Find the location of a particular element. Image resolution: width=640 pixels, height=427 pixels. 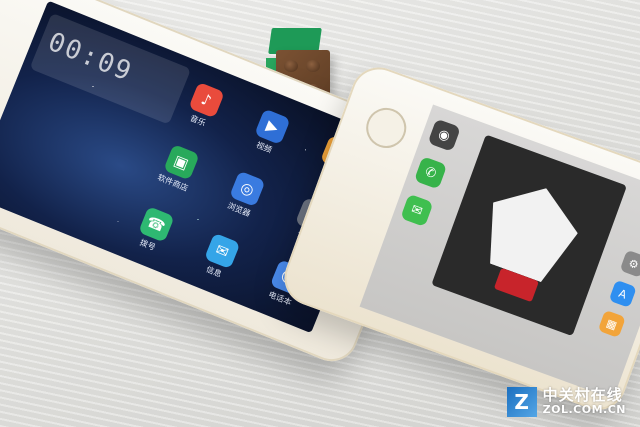

zol-logo: Z is located at coordinates (521, 402).